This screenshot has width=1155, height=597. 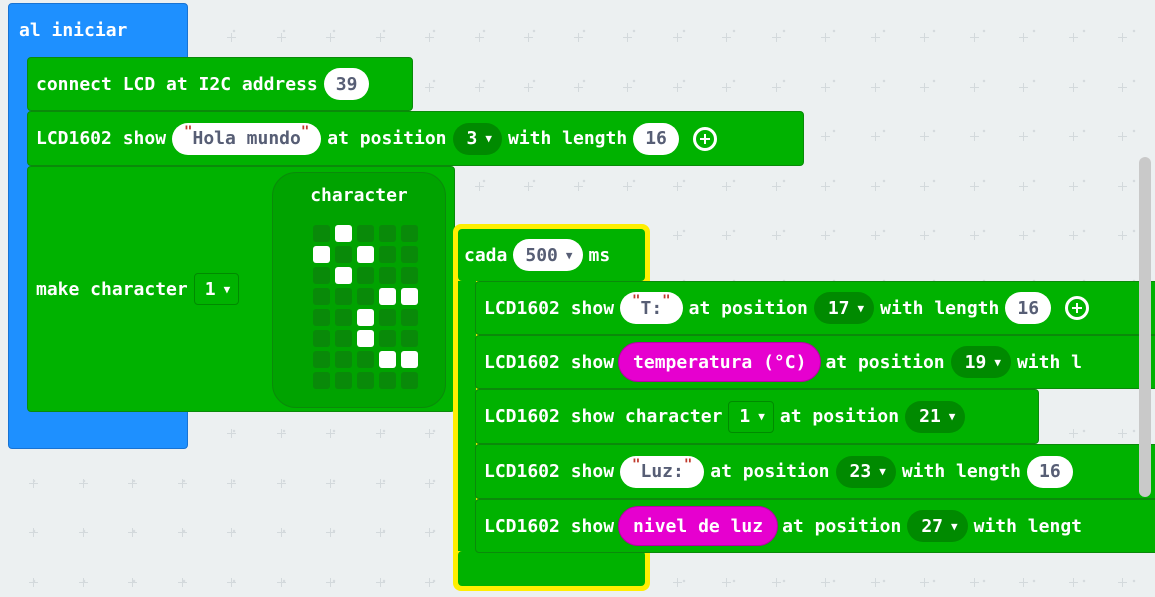 What do you see at coordinates (549, 526) in the screenshot?
I see `show-light-prefix: LCD1602 show` at bounding box center [549, 526].